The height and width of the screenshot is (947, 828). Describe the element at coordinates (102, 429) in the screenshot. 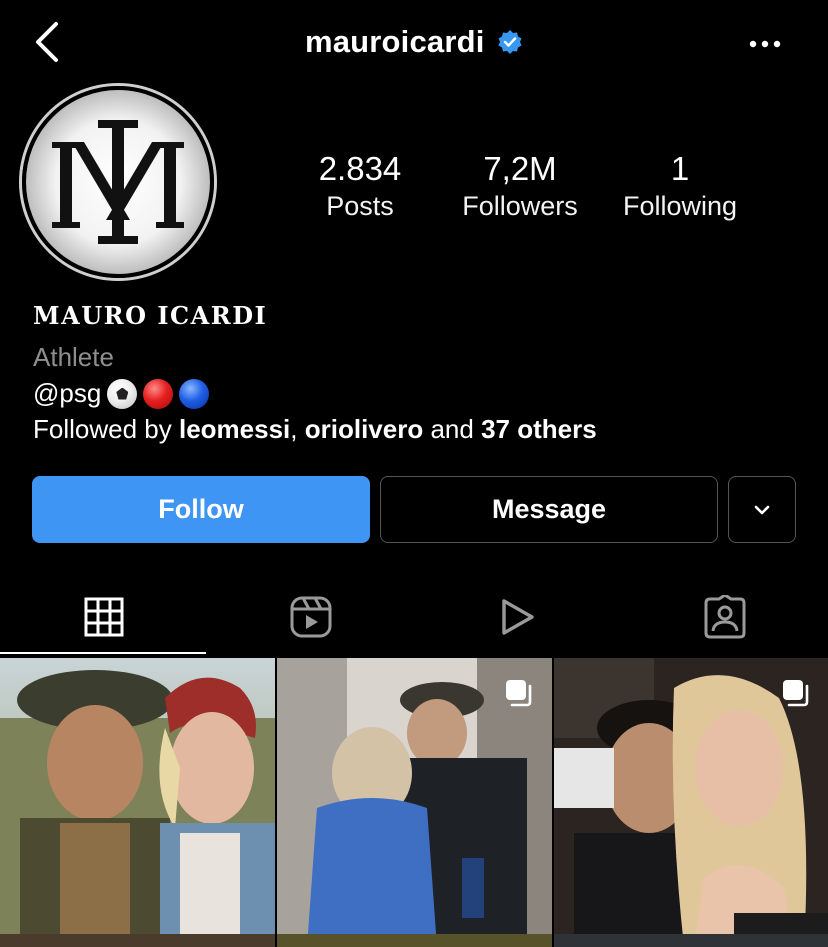

I see `followed-by-prefix: Followed by` at that location.